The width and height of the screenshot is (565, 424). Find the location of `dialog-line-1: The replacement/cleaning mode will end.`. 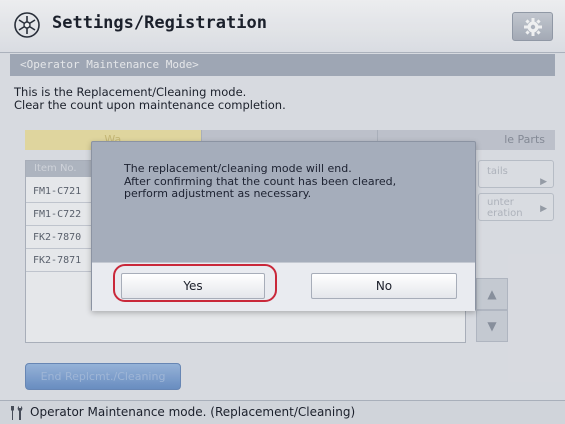

dialog-line-1: The replacement/cleaning mode will end. is located at coordinates (238, 168).